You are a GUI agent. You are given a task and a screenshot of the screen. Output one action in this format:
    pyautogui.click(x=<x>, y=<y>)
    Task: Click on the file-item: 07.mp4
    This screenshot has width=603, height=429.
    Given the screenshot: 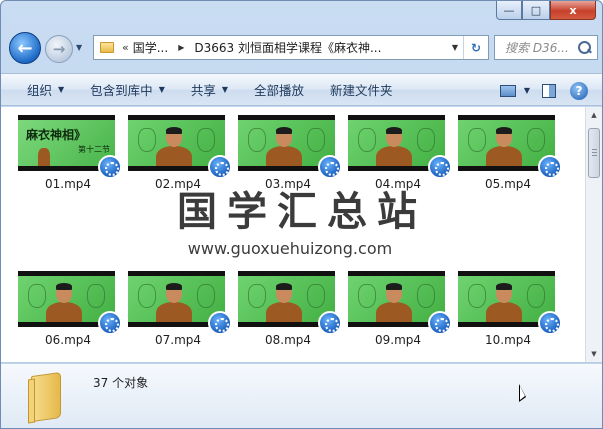 What is the action you would take?
    pyautogui.click(x=179, y=317)
    